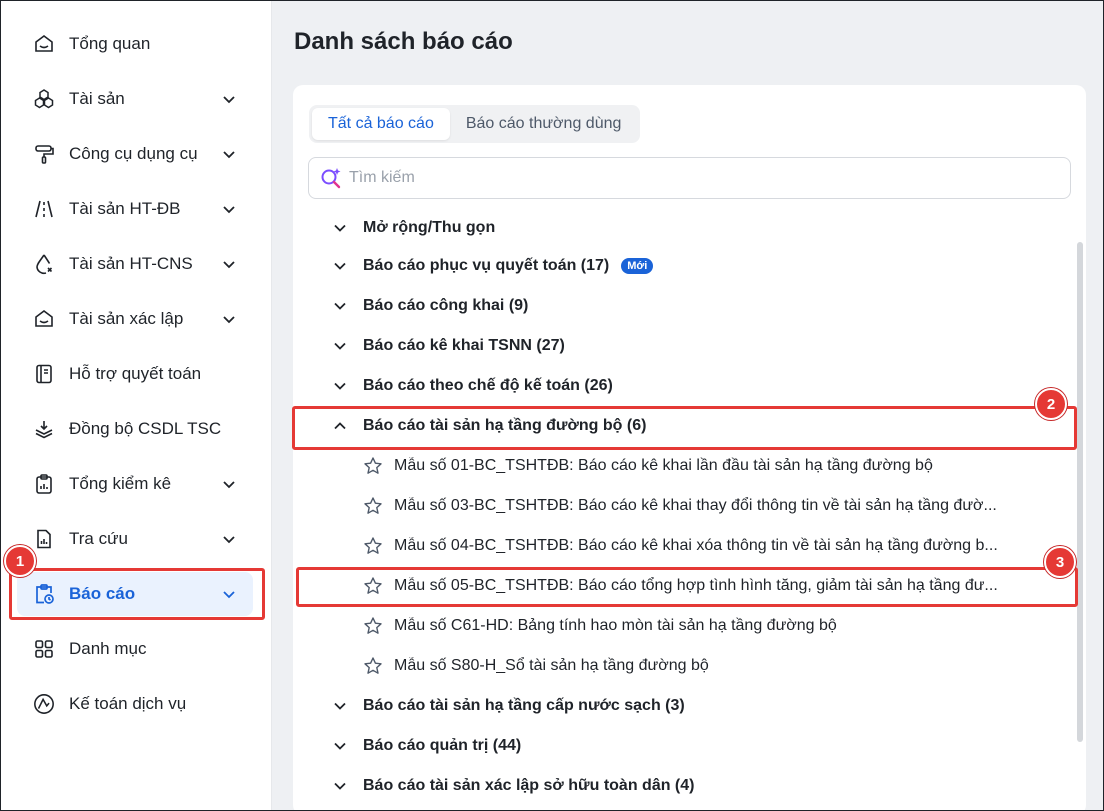 This screenshot has height=811, width=1104. I want to click on expand-collapse-toggle: Mở rộng/Thu gọn, so click(414, 228).